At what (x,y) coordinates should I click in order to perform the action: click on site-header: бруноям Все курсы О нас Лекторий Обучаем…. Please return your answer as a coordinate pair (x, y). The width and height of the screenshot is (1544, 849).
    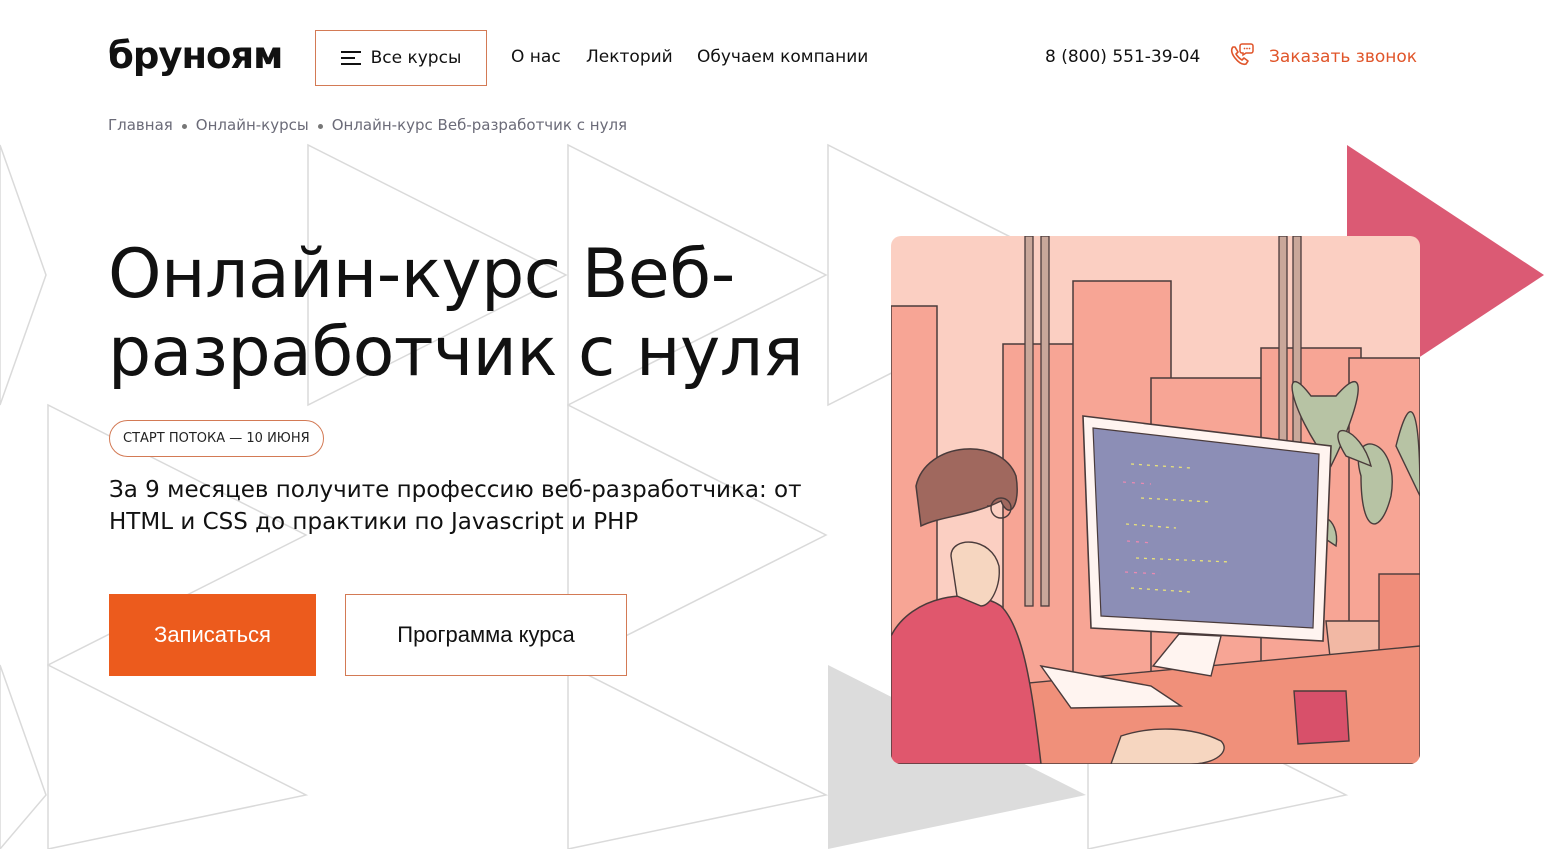
    Looking at the image, I should click on (772, 57).